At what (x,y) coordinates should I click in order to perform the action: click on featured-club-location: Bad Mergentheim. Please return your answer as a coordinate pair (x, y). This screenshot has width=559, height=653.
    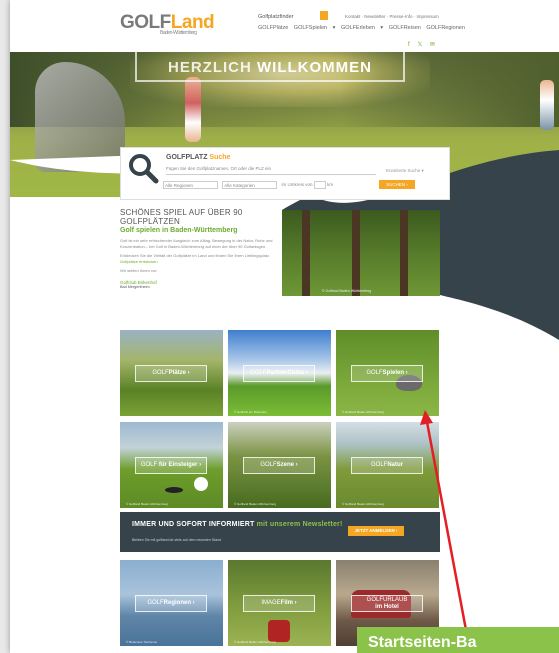
    Looking at the image, I should click on (135, 286).